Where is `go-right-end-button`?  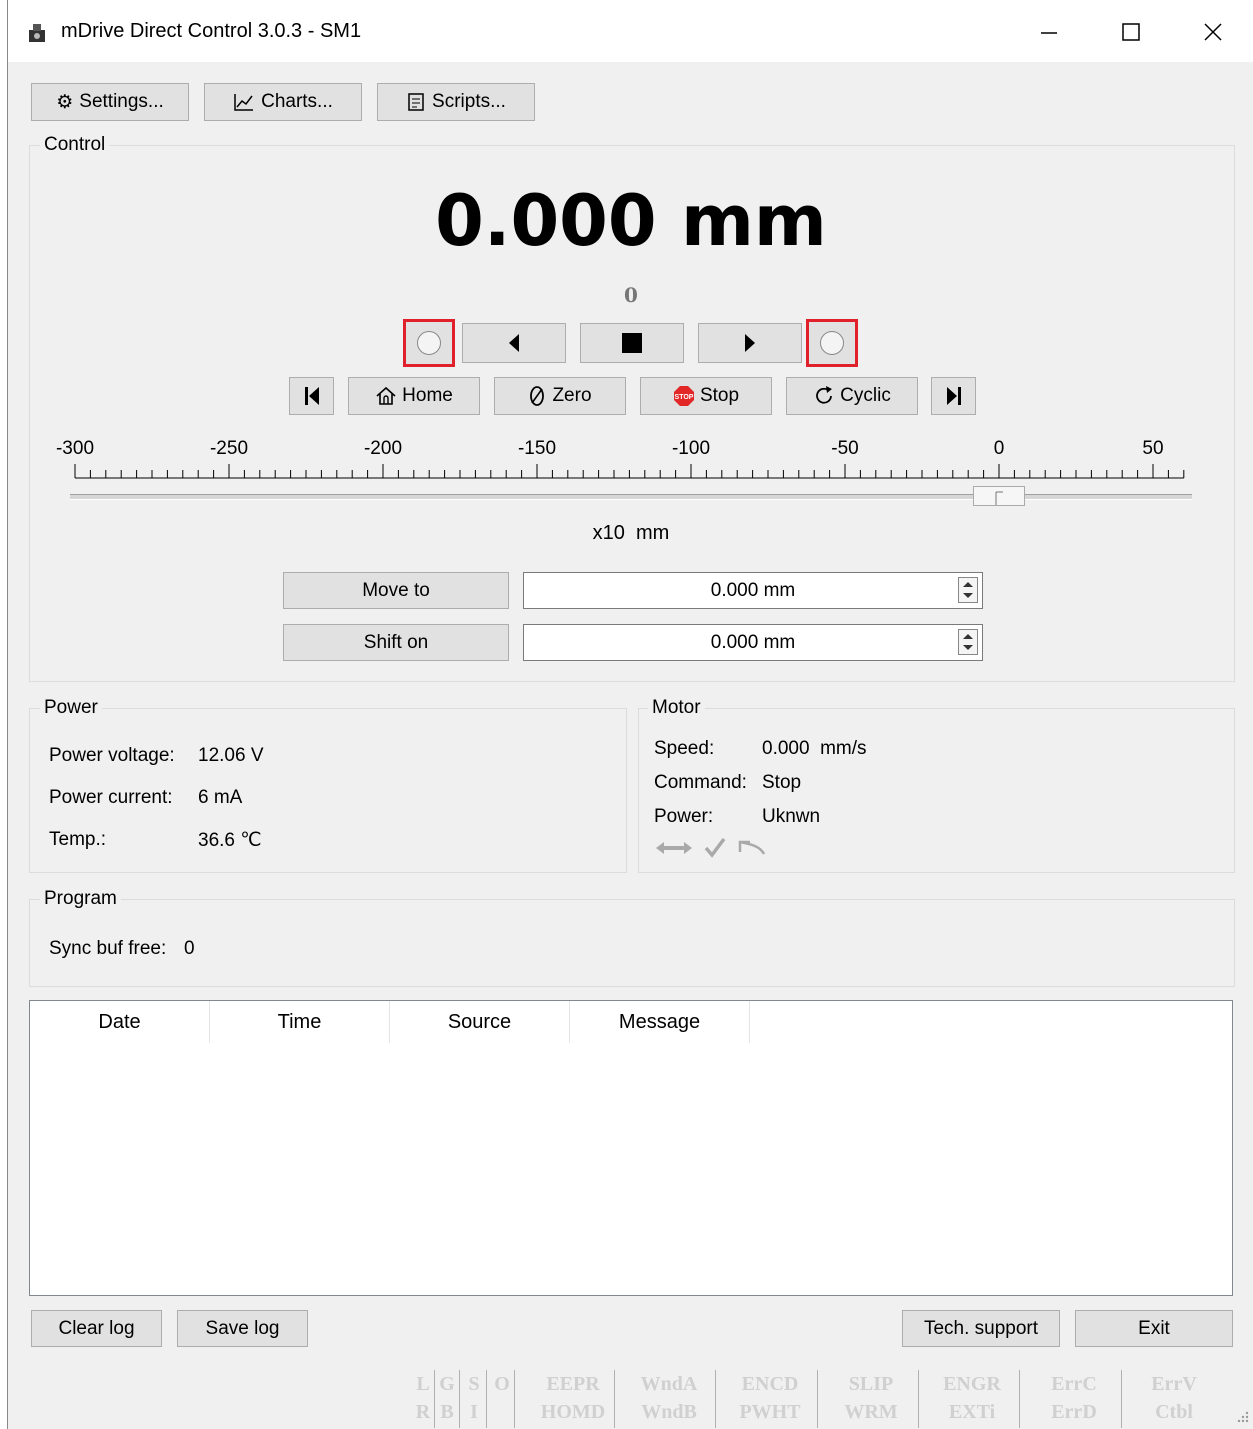 go-right-end-button is located at coordinates (953, 396).